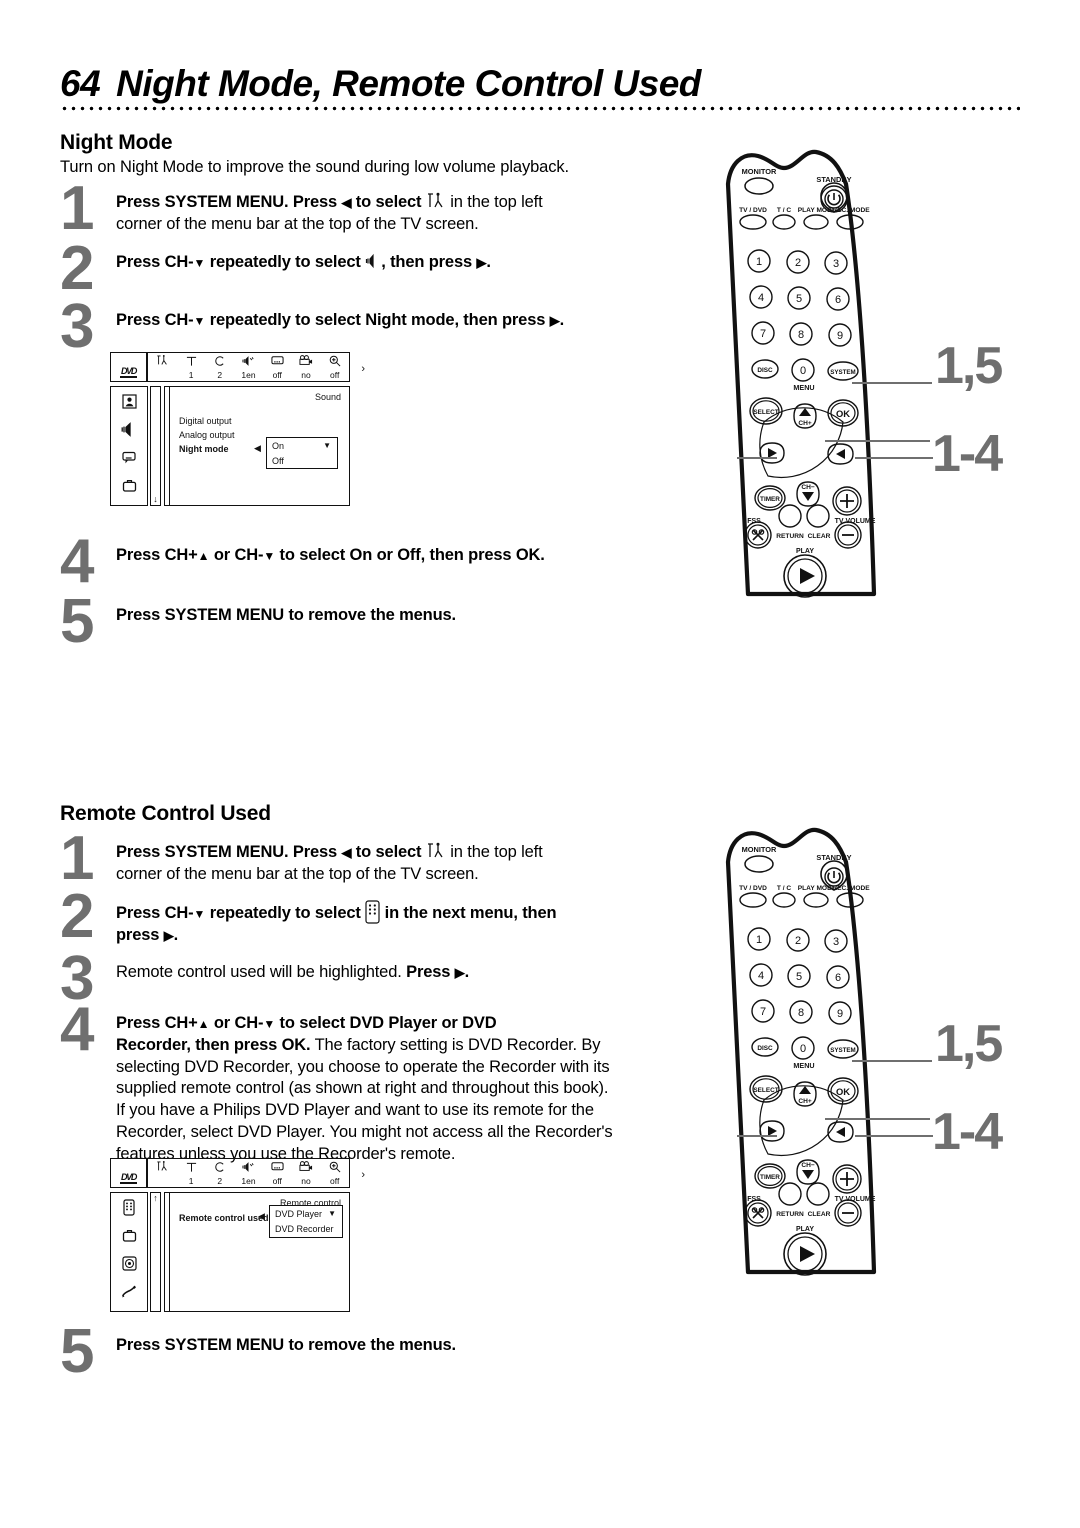 The image size is (1080, 1528). Describe the element at coordinates (798, 263) in the screenshot. I see `svg-text: 2` at that location.